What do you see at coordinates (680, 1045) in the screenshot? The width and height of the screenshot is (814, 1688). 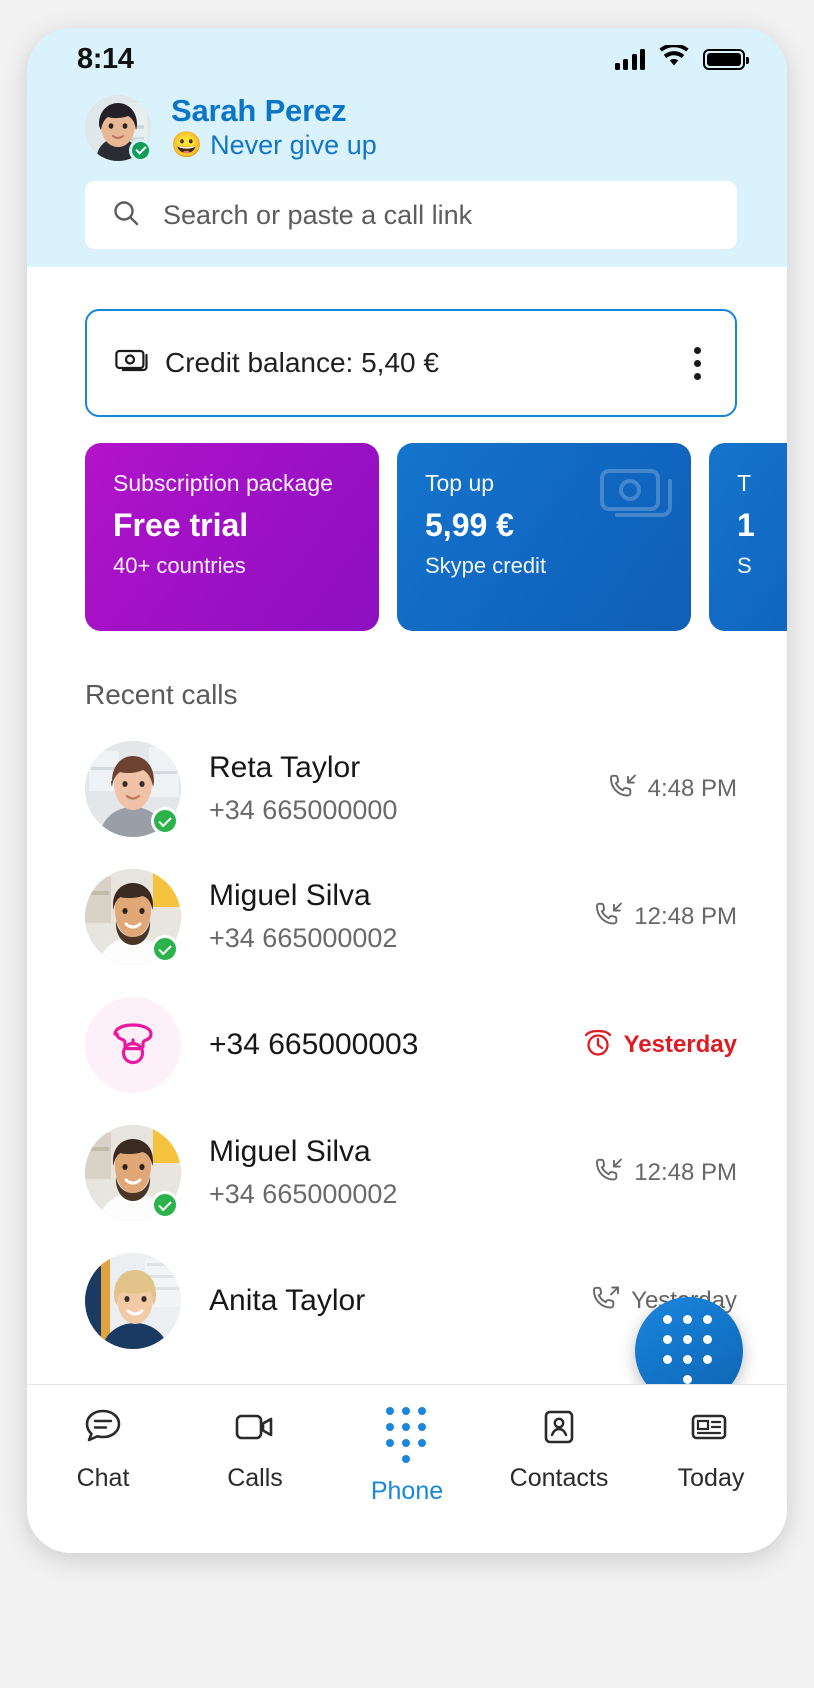 I see `call-time: Yesterday` at bounding box center [680, 1045].